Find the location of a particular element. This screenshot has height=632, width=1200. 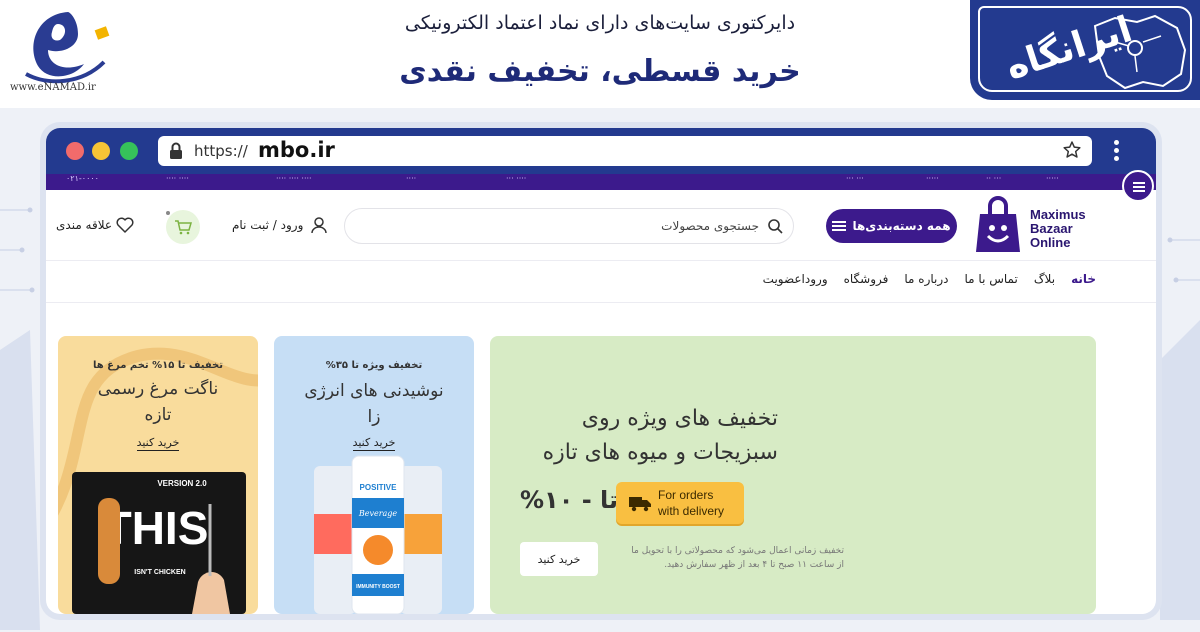

strip-text: ···· ···· ···· is located at coordinates (294, 178).